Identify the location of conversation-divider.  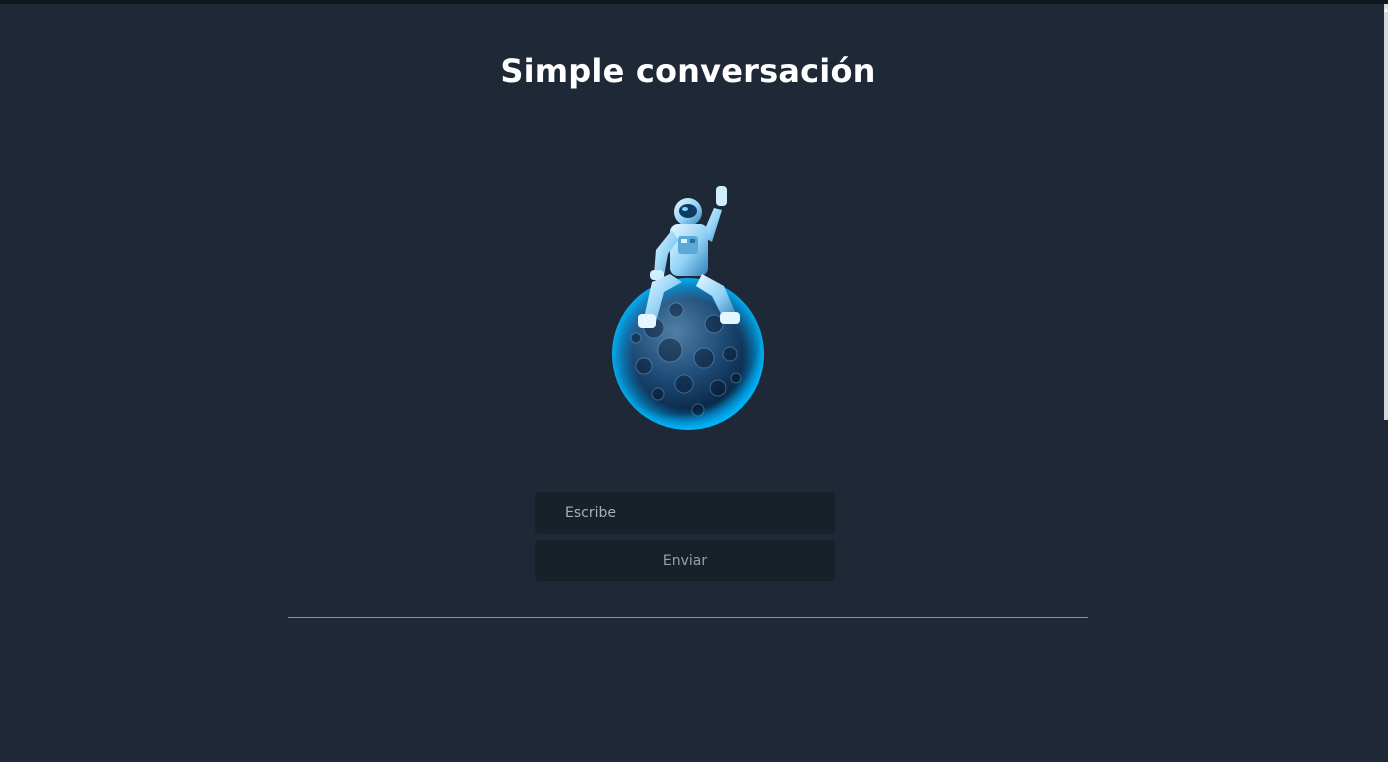
(688, 617).